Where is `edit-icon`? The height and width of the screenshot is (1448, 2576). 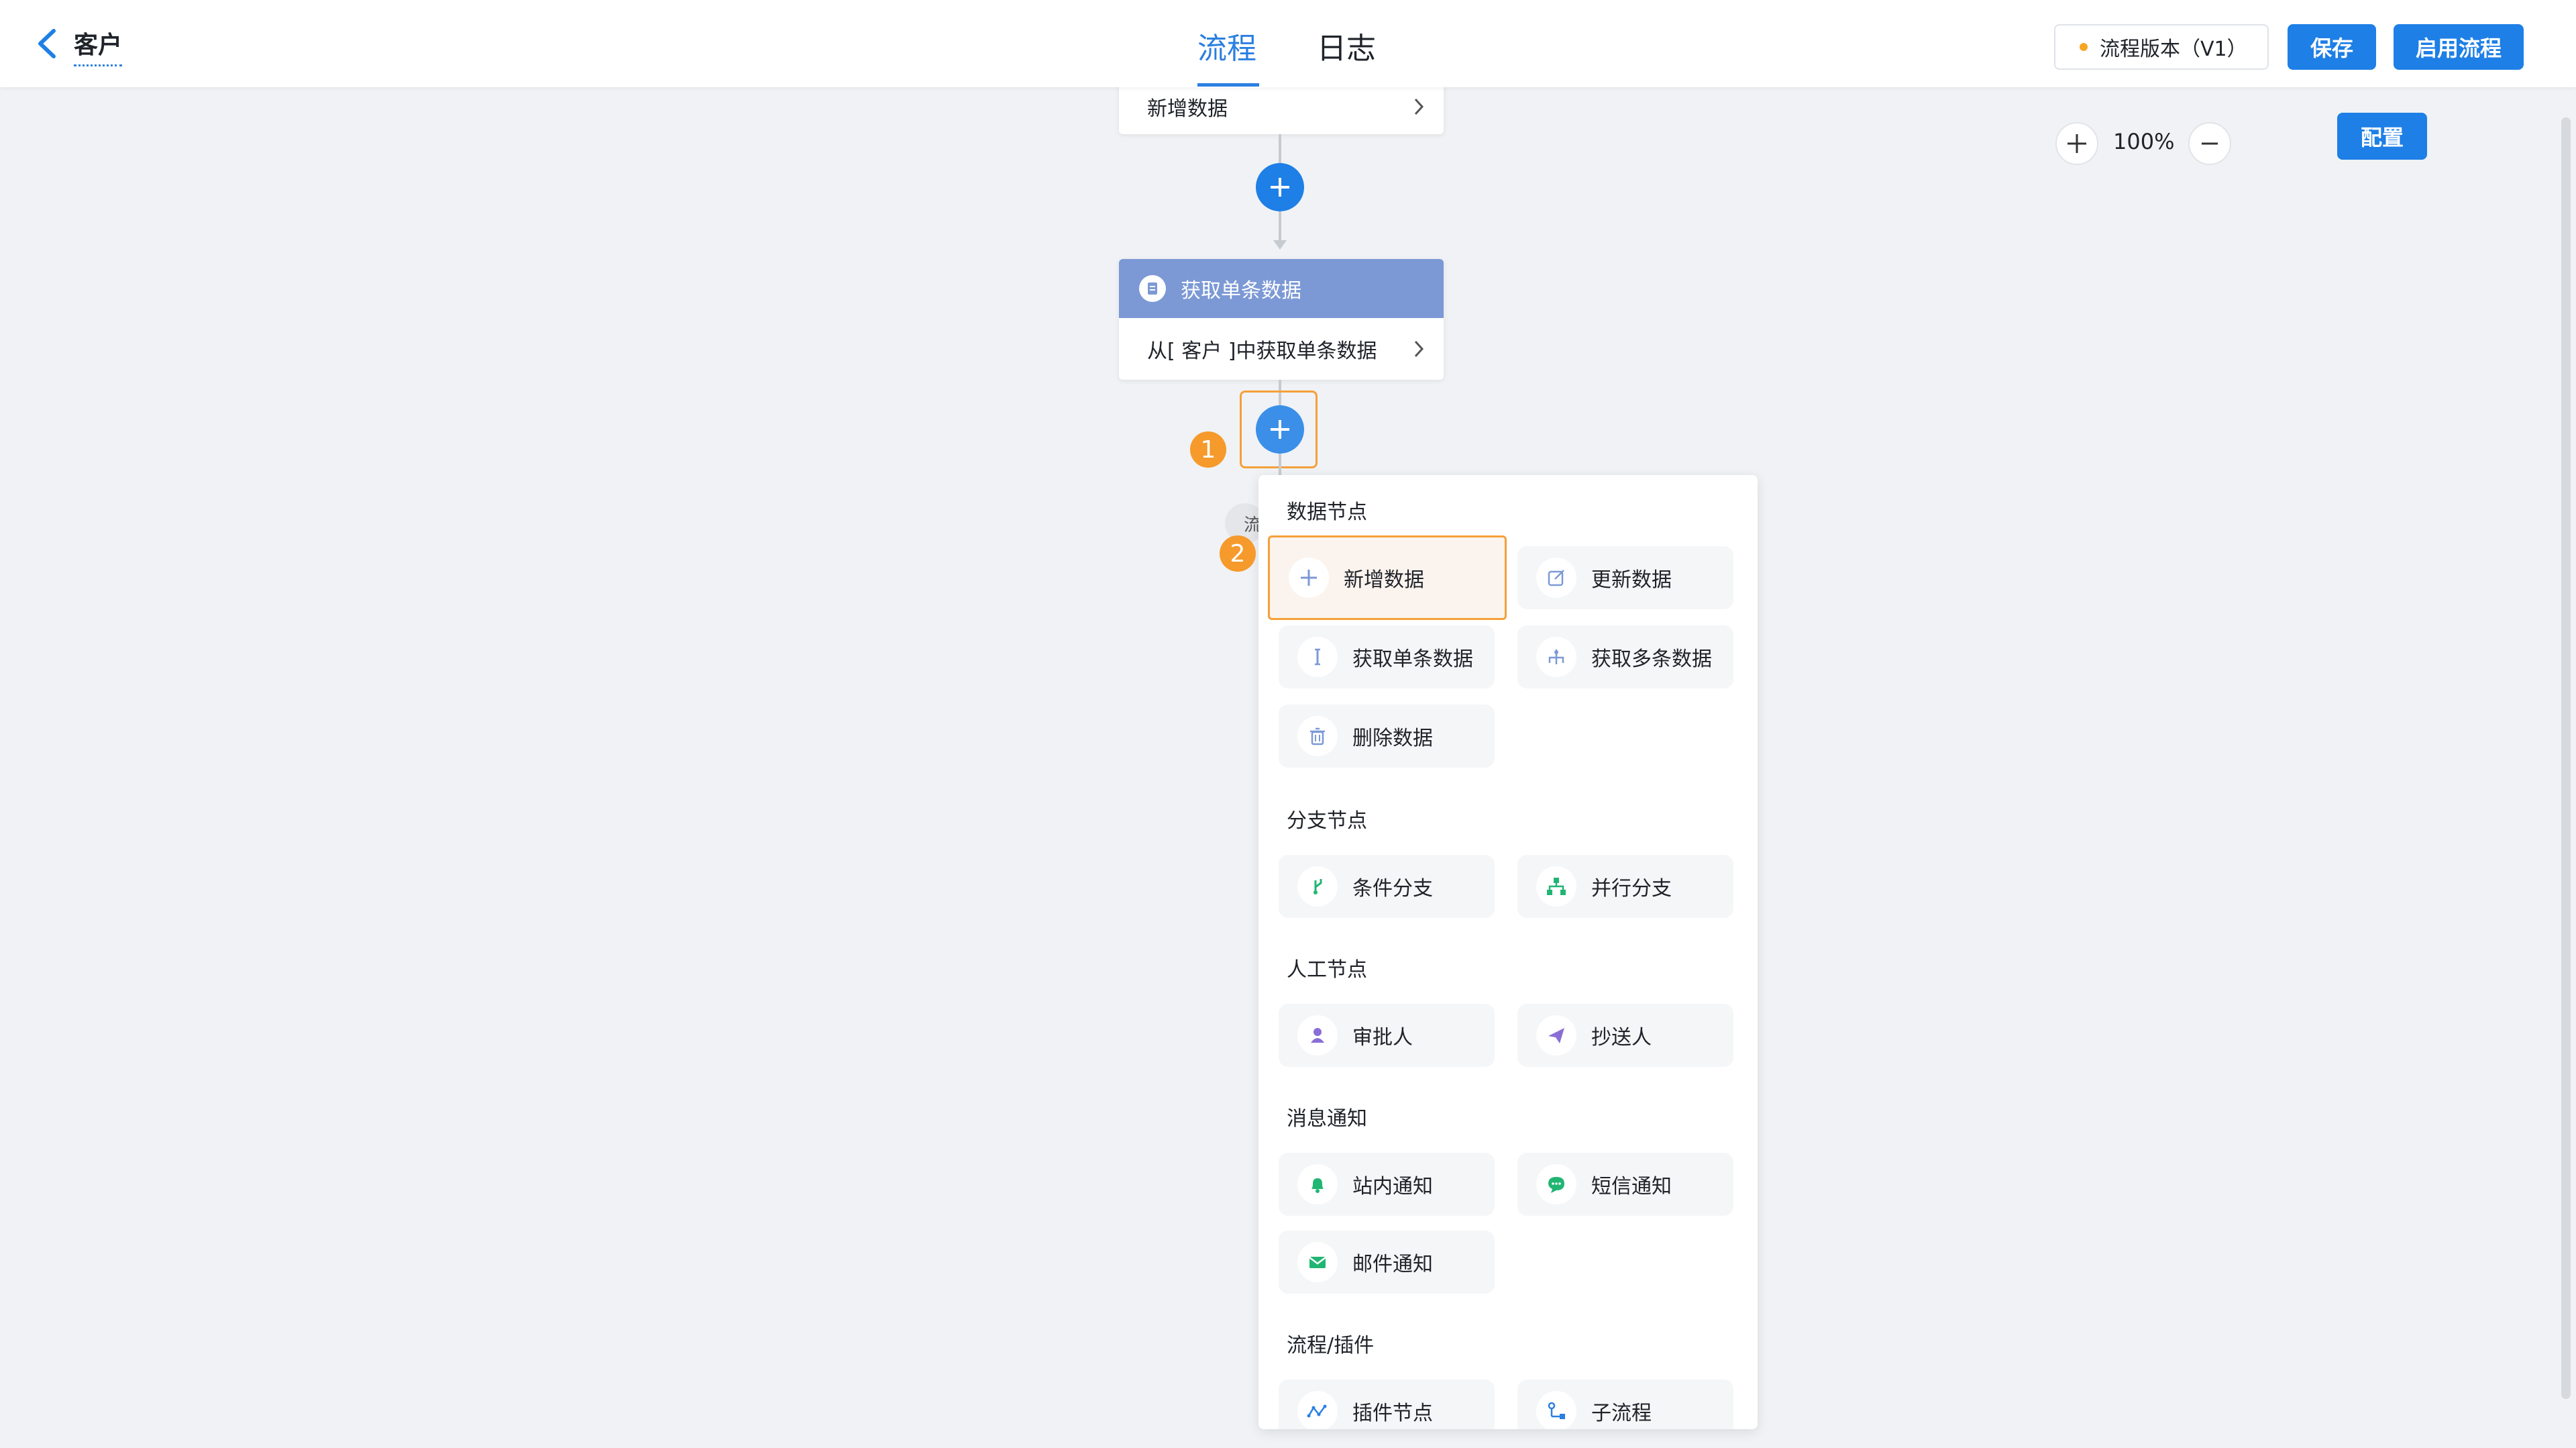 edit-icon is located at coordinates (1556, 578).